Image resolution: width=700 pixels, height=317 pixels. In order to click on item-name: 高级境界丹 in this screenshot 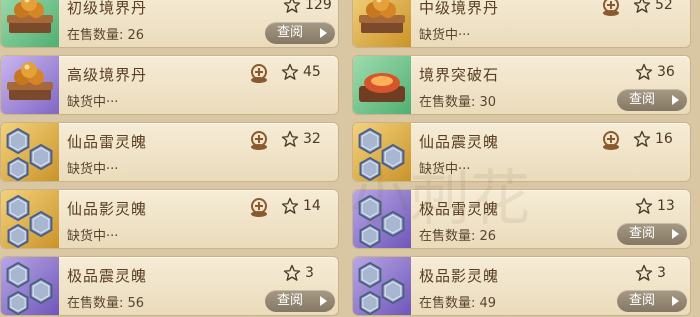, I will do `click(107, 75)`.